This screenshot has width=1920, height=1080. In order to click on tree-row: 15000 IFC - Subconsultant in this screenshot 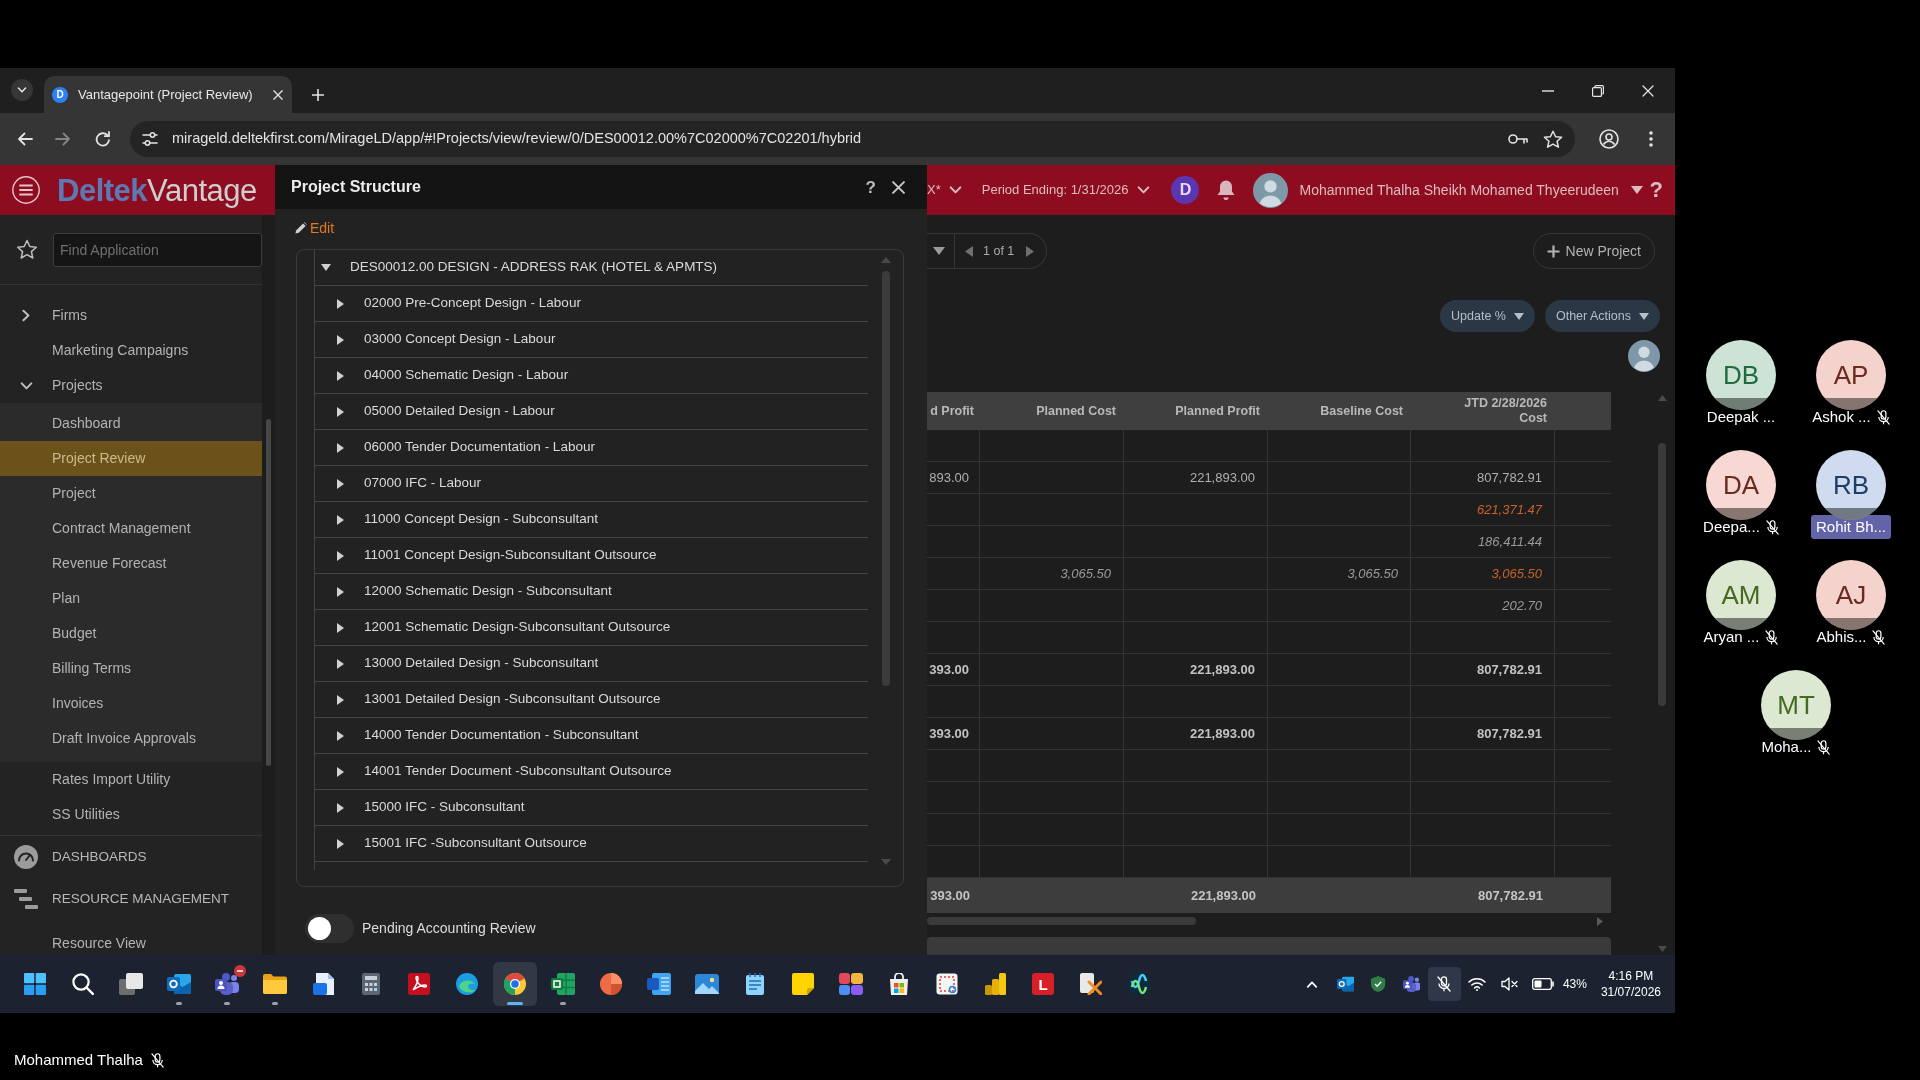, I will do `click(592, 808)`.